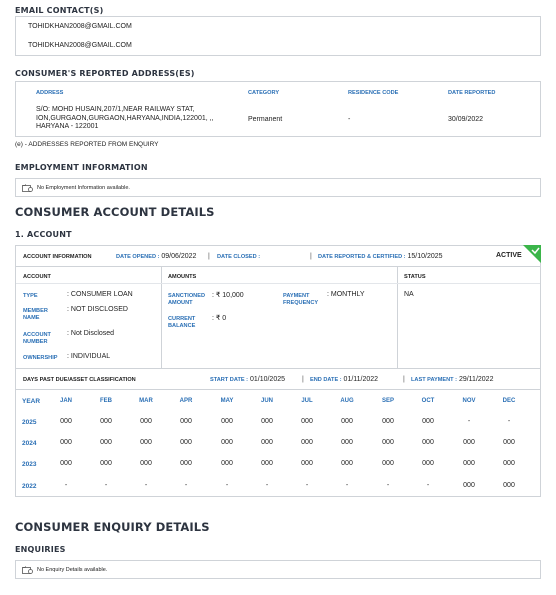 This screenshot has height=595, width=556. What do you see at coordinates (278, 569) in the screenshot?
I see `enquiry-info-box: No Enquiry Details available.` at bounding box center [278, 569].